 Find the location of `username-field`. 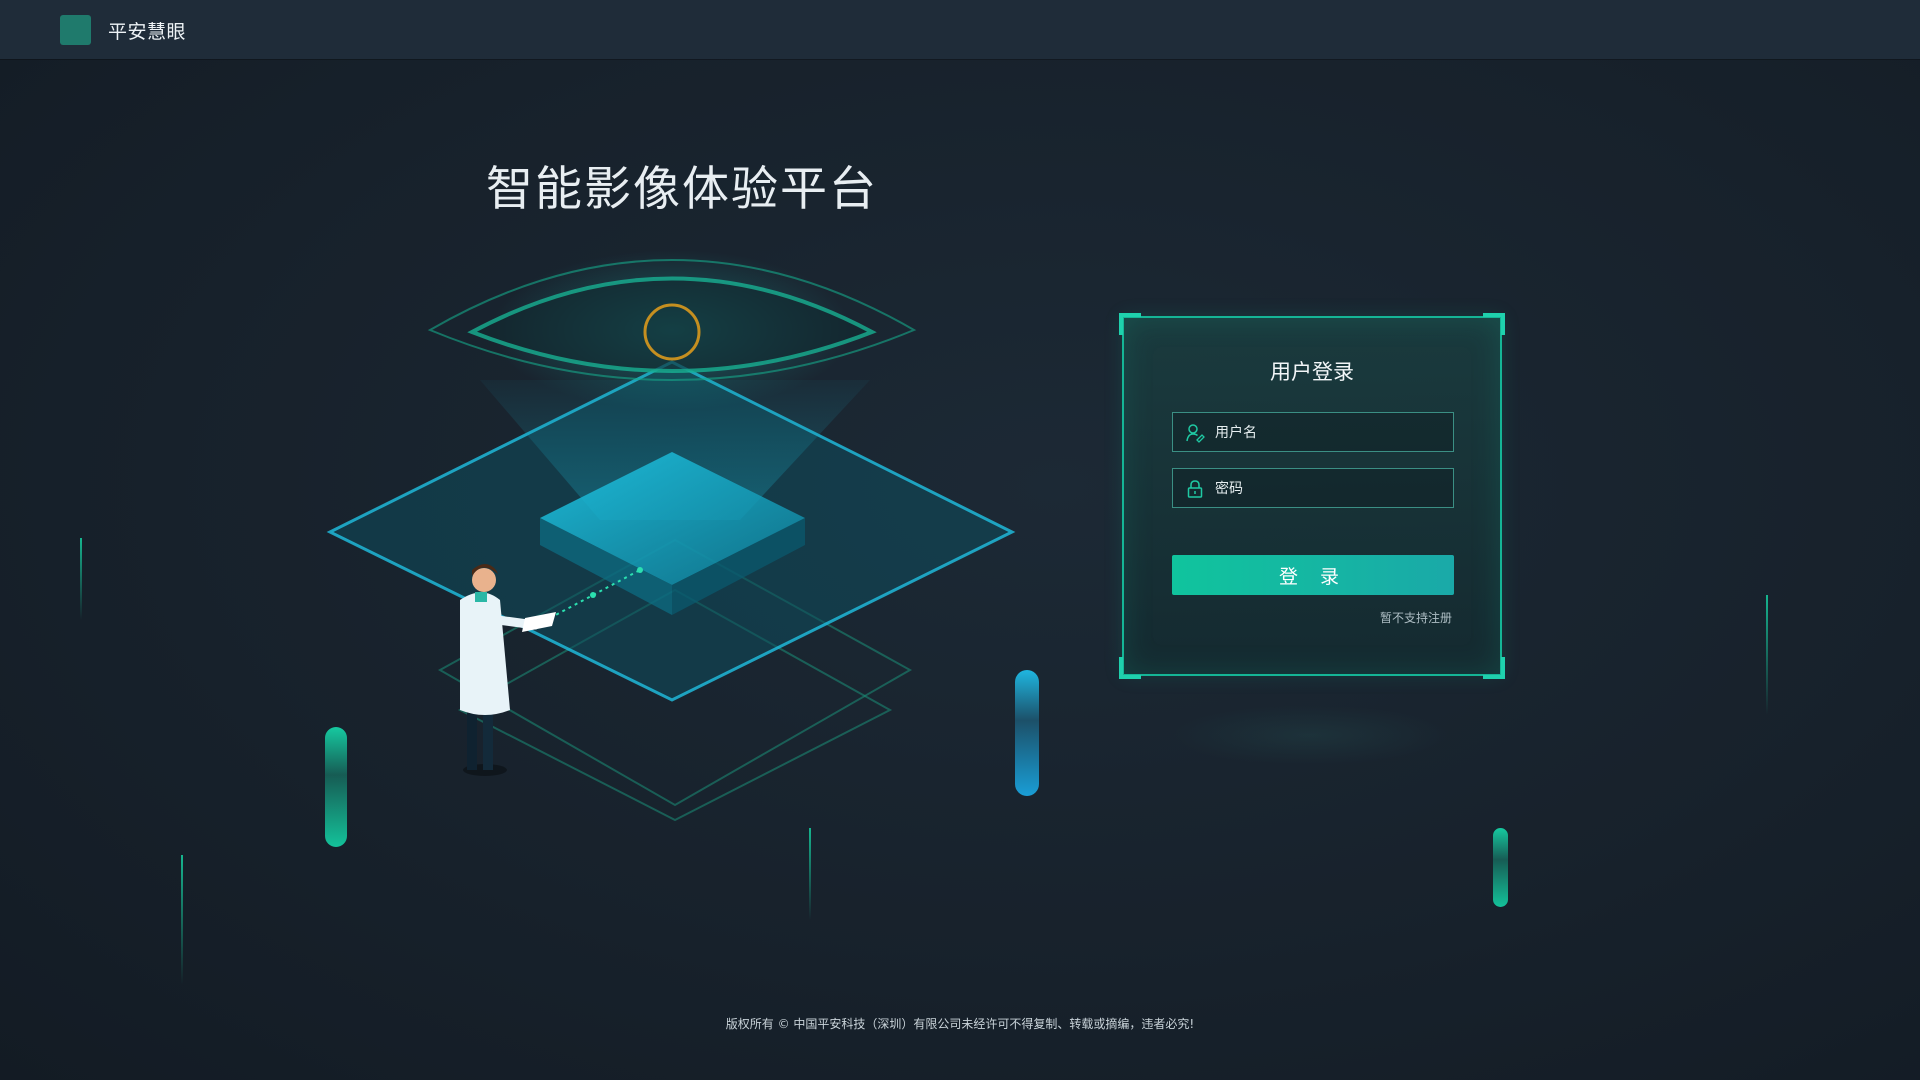

username-field is located at coordinates (1313, 432).